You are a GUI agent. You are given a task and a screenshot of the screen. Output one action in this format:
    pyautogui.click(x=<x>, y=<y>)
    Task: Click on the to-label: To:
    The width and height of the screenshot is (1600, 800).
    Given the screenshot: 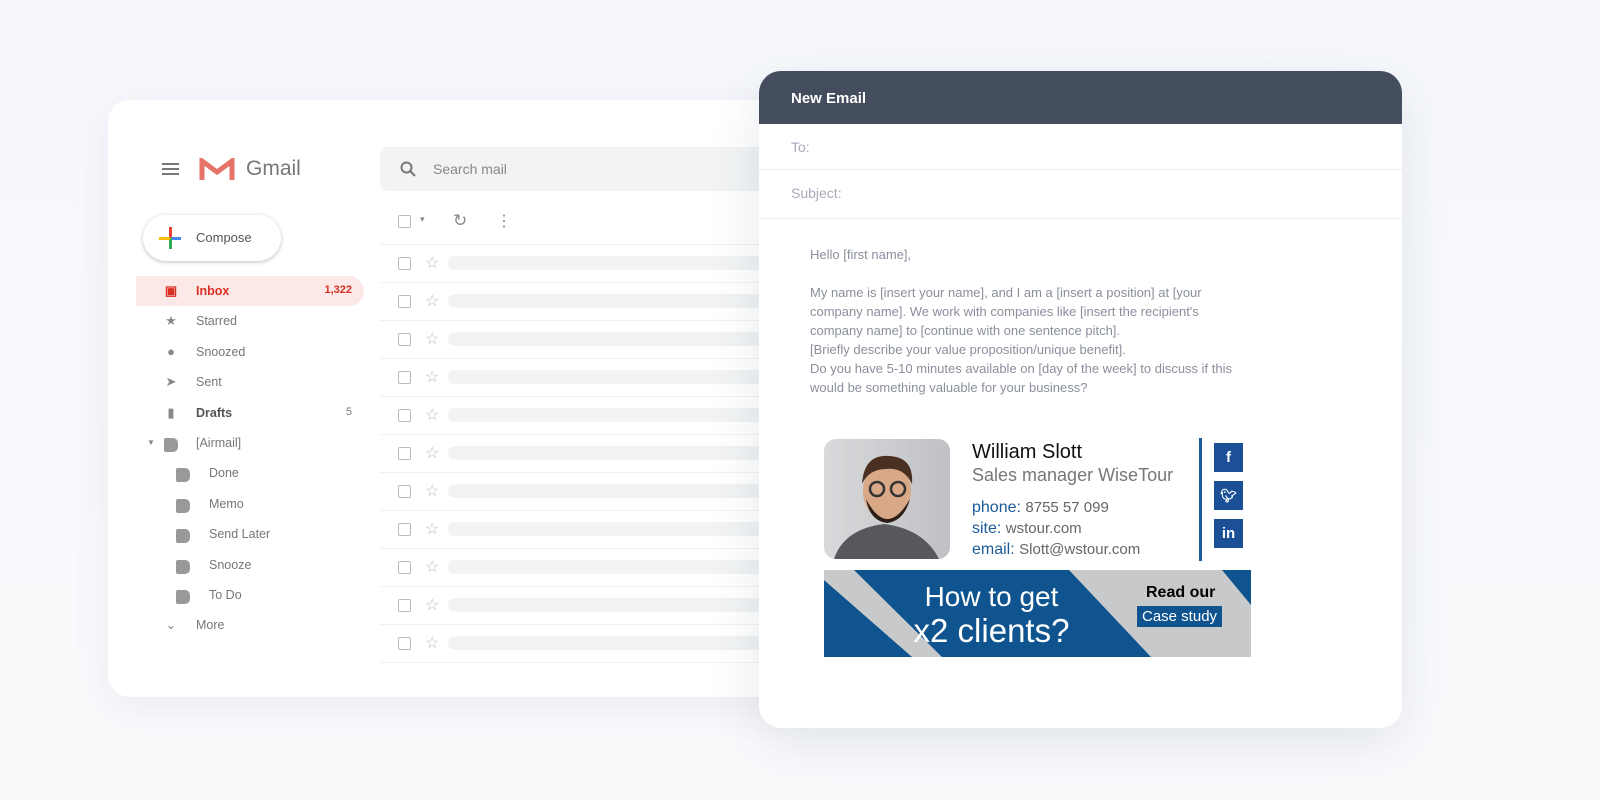 What is the action you would take?
    pyautogui.click(x=800, y=147)
    